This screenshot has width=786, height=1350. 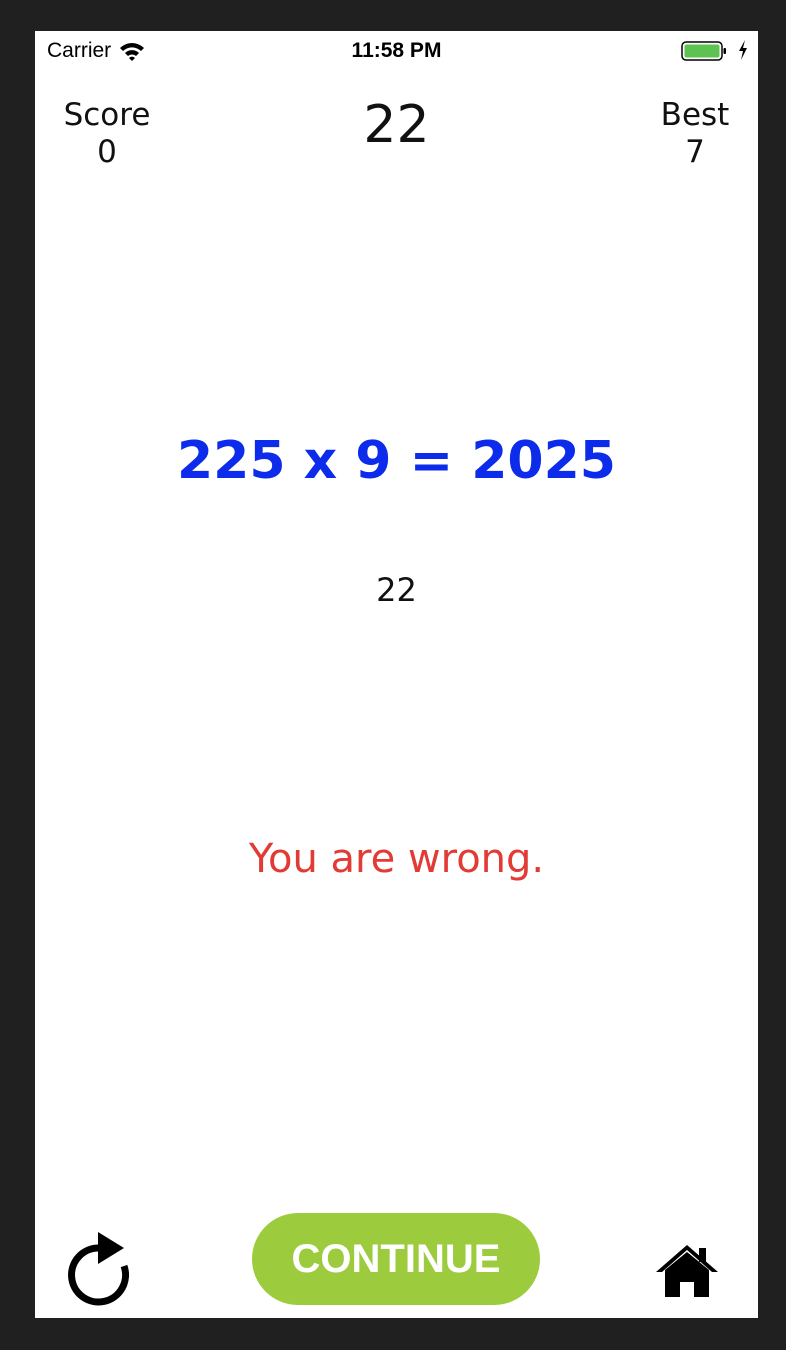 I want to click on best-value: 7, so click(x=695, y=152).